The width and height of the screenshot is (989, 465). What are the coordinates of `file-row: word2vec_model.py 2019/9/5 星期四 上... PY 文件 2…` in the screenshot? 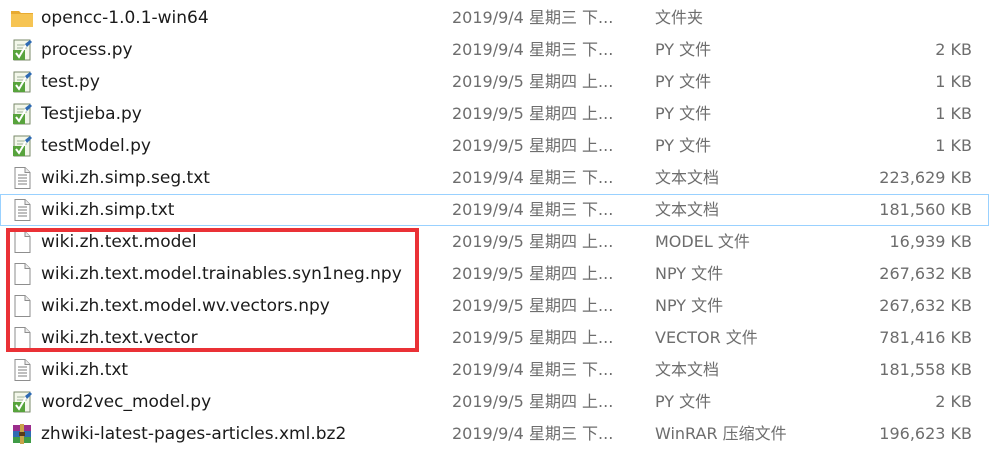 It's located at (494, 402).